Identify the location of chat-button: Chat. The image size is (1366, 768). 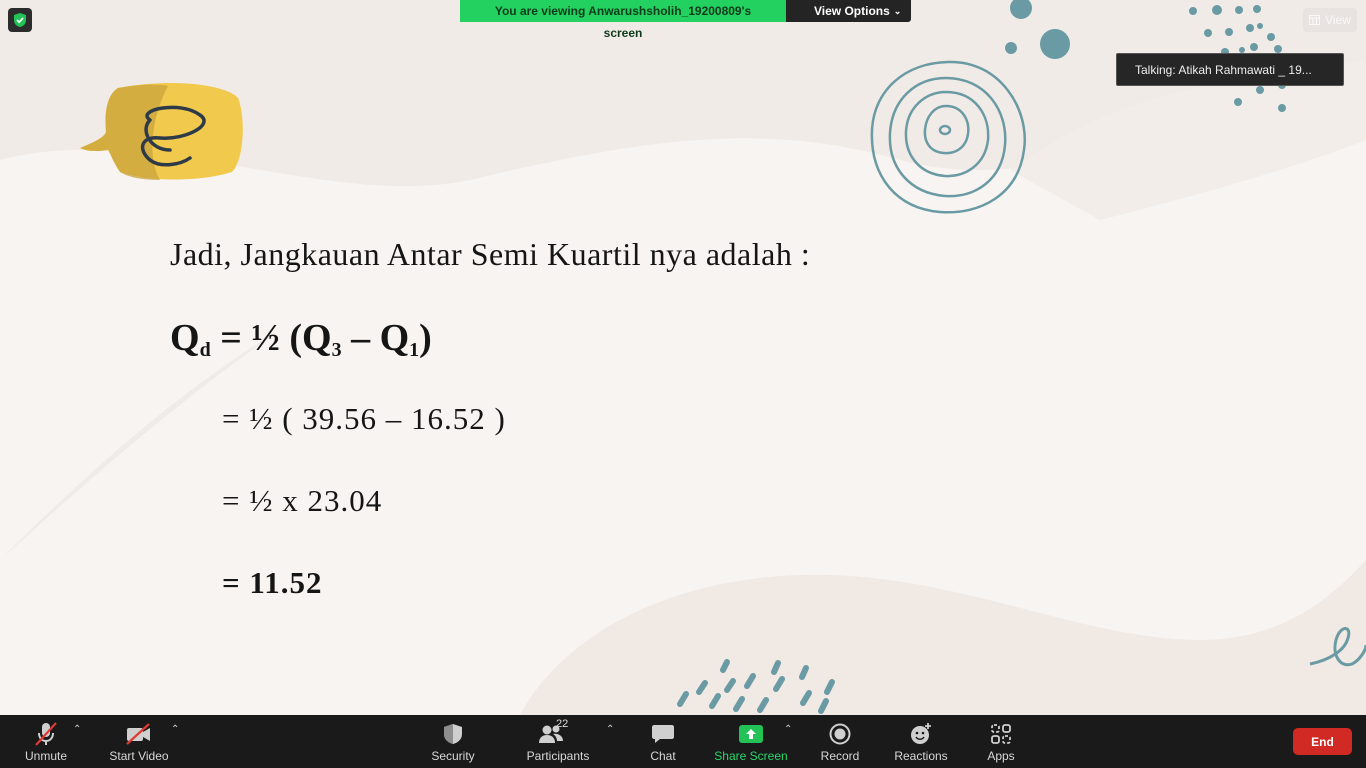
(663, 741).